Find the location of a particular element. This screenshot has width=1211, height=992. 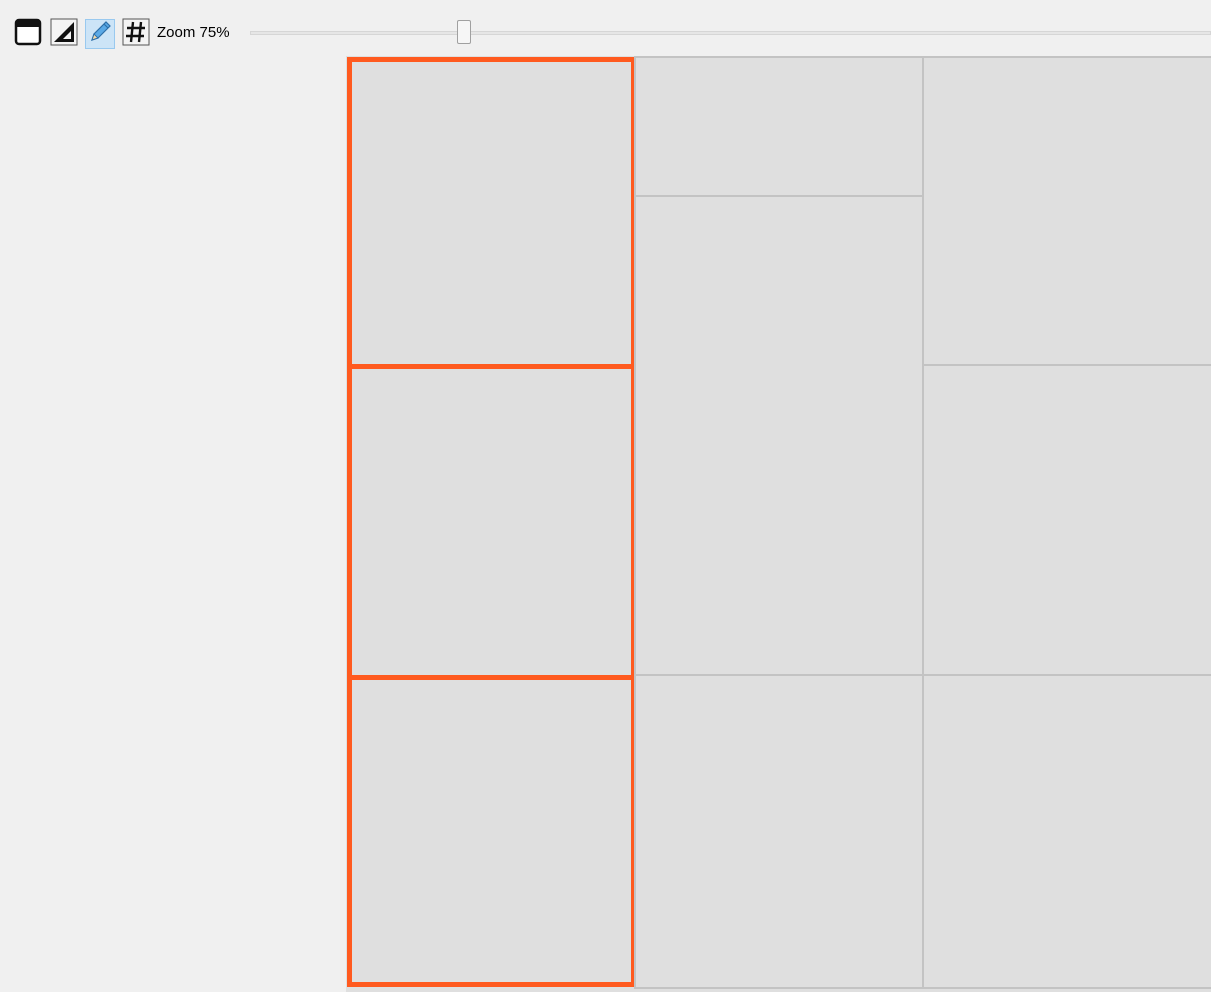

frame-tool-button is located at coordinates (28, 34).